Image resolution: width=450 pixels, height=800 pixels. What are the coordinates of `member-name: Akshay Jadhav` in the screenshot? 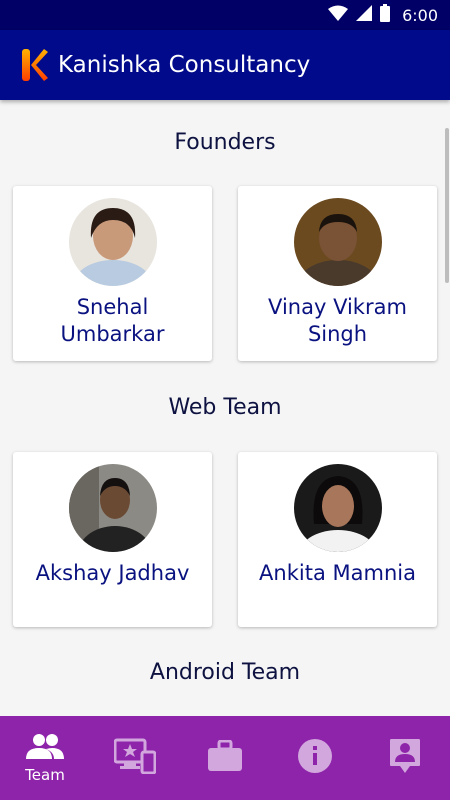 It's located at (112, 573).